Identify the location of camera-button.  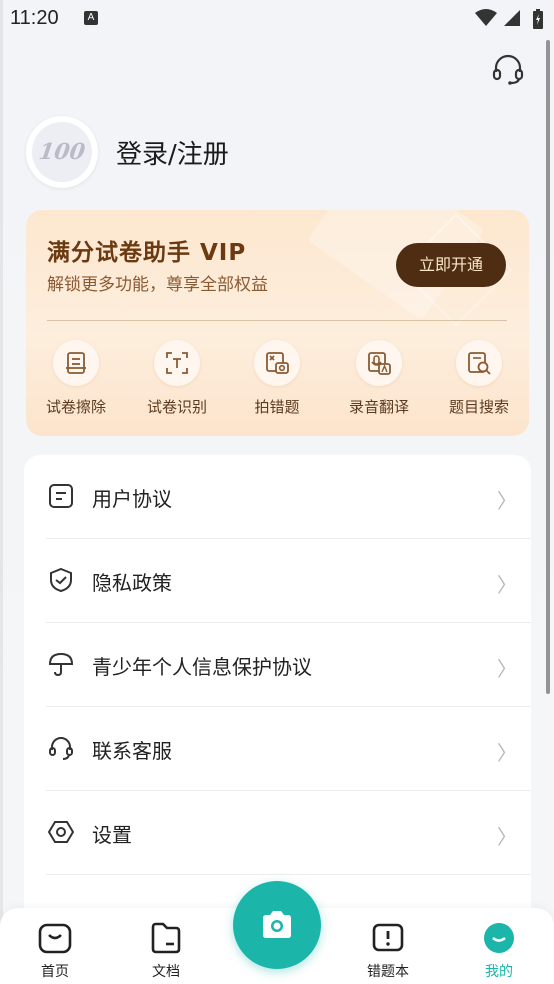
(277, 925).